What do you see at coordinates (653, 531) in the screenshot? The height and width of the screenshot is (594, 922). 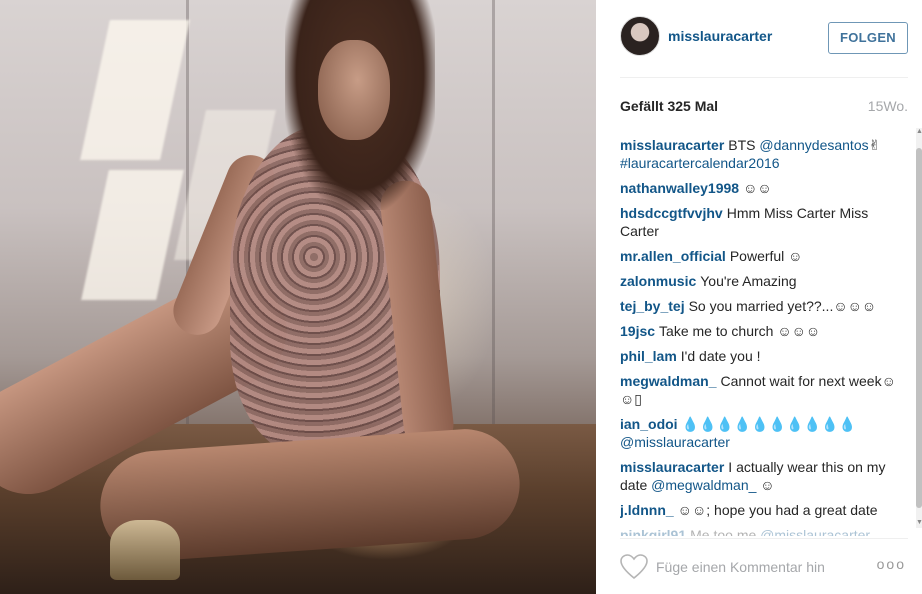 I see `comment-author: pinkgirl91` at bounding box center [653, 531].